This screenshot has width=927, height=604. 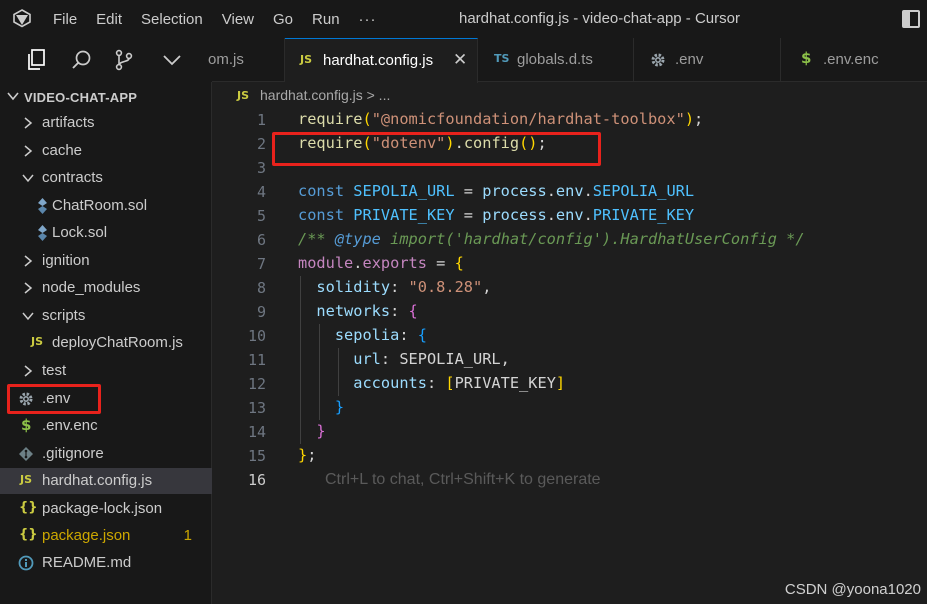 I want to click on line-number: 9, so click(x=261, y=312).